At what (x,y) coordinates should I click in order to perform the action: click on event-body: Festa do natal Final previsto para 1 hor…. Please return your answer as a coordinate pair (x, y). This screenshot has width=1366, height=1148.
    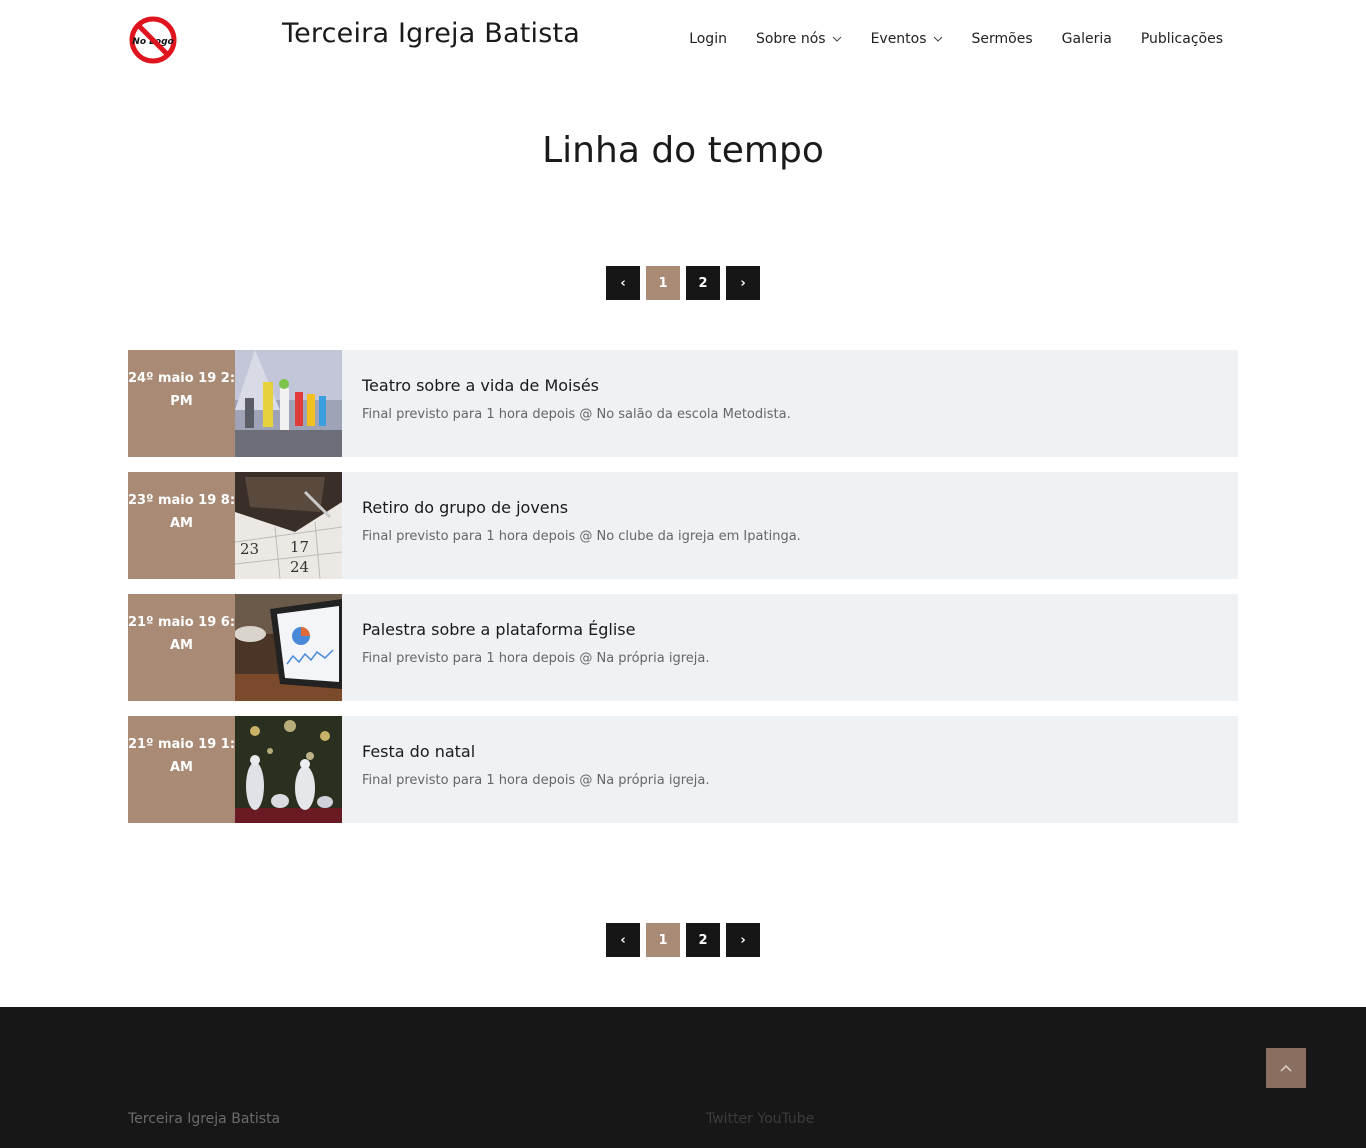
    Looking at the image, I should click on (526, 769).